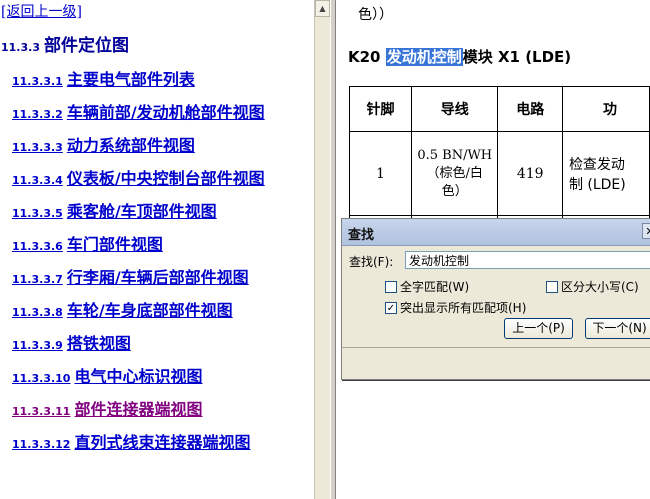 The height and width of the screenshot is (499, 650). I want to click on nav-link-number: 11.3.3.11, so click(41, 411).